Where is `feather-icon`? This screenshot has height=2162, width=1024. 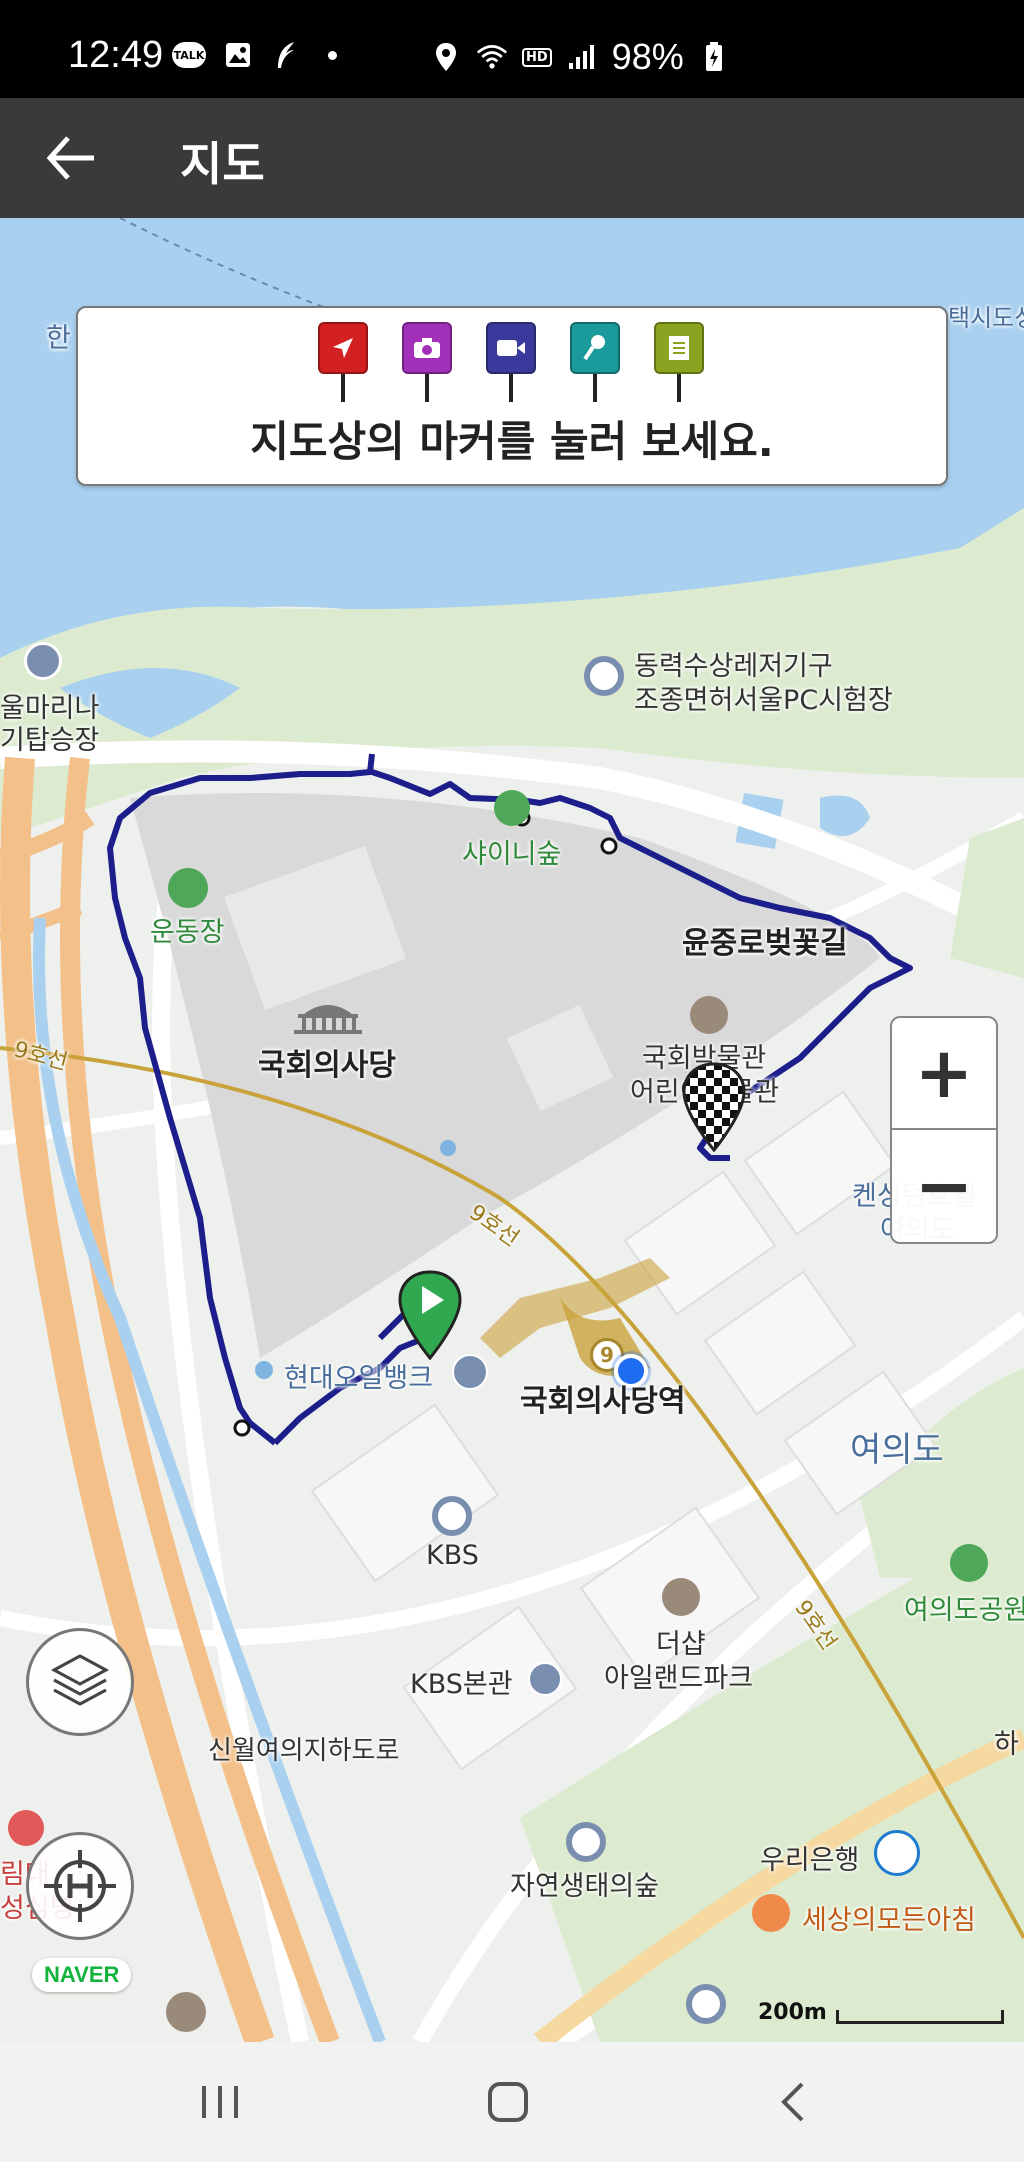 feather-icon is located at coordinates (286, 55).